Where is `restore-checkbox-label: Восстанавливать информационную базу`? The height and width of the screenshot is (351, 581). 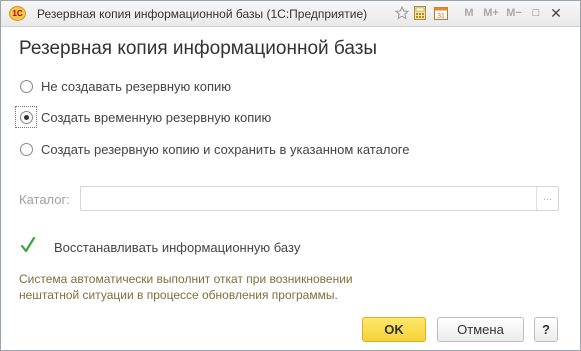
restore-checkbox-label: Восстанавливать информационную базу is located at coordinates (177, 247).